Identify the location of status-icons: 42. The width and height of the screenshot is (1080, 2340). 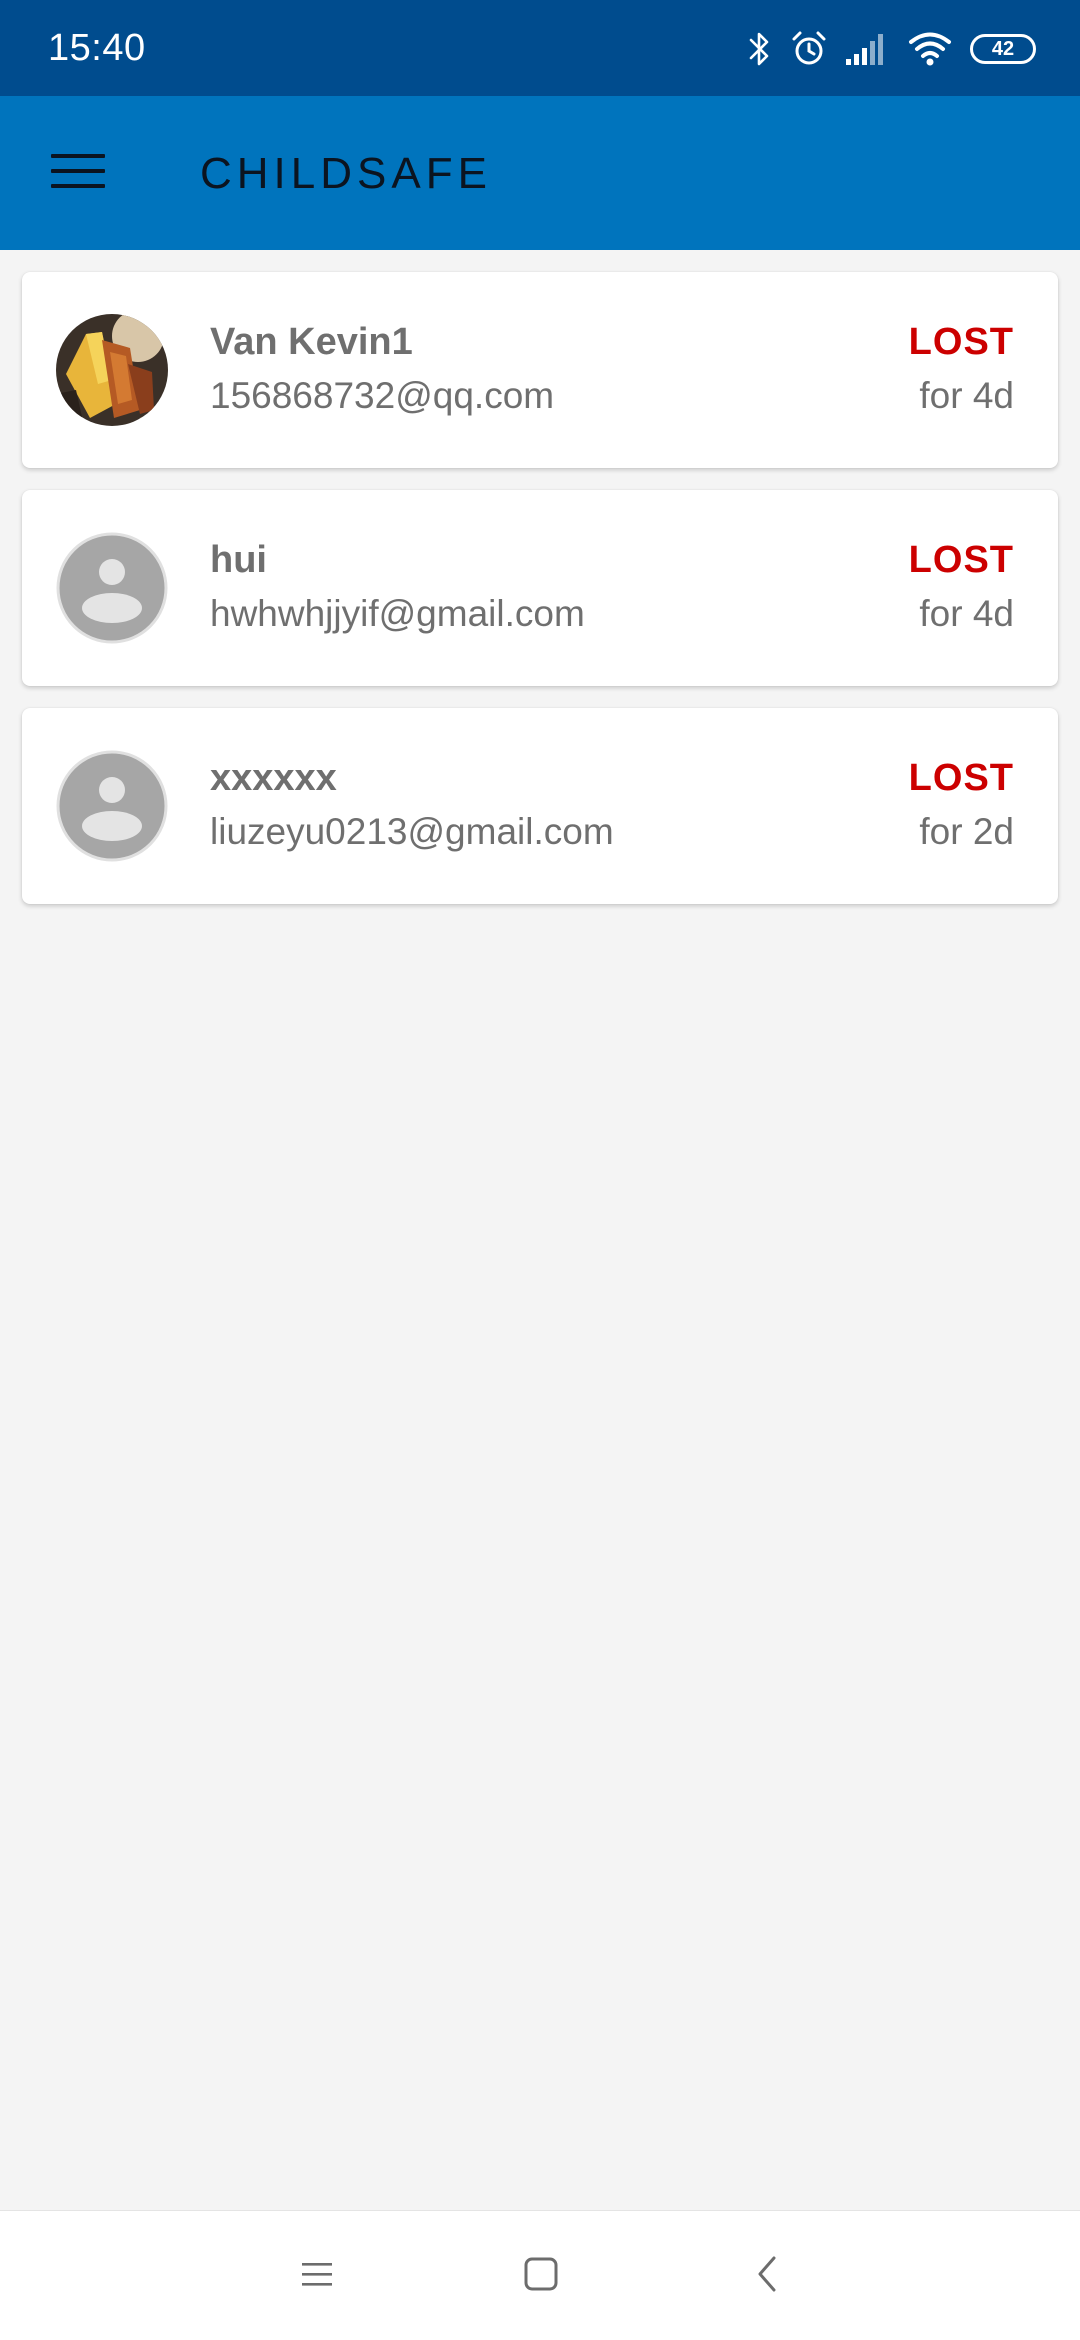
(892, 49).